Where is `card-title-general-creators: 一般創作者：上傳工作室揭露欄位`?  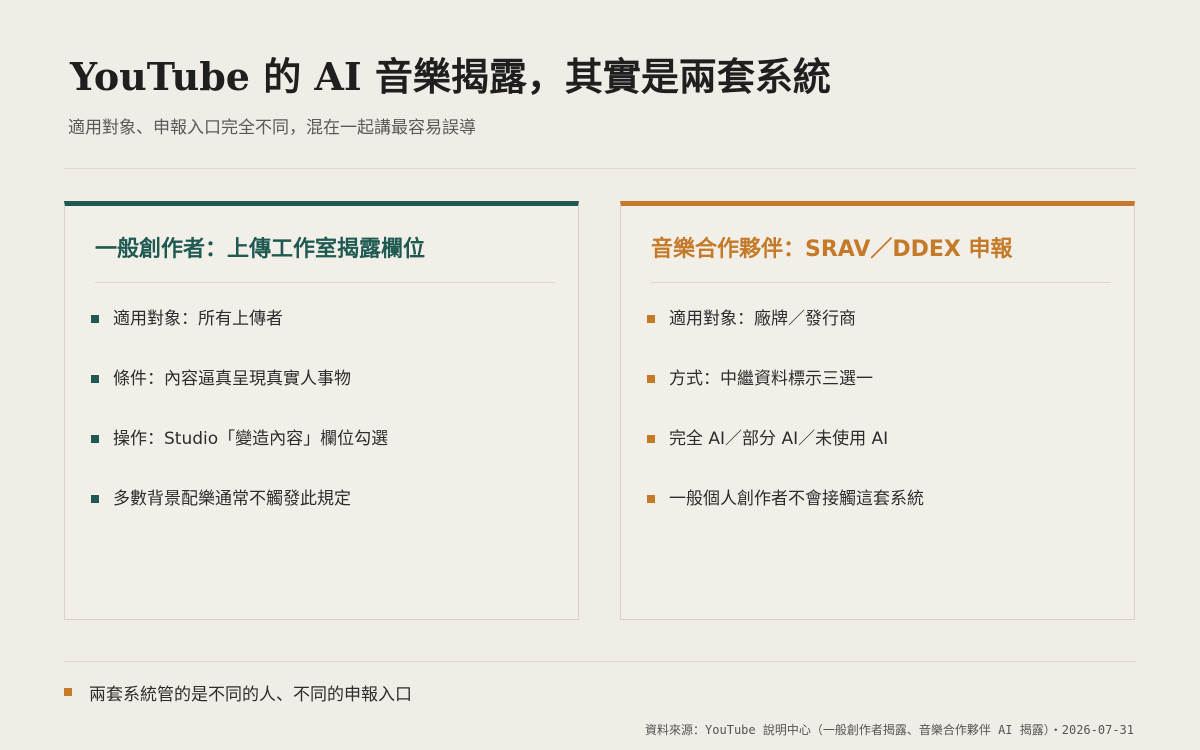 card-title-general-creators: 一般創作者：上傳工作室揭露欄位 is located at coordinates (260, 249).